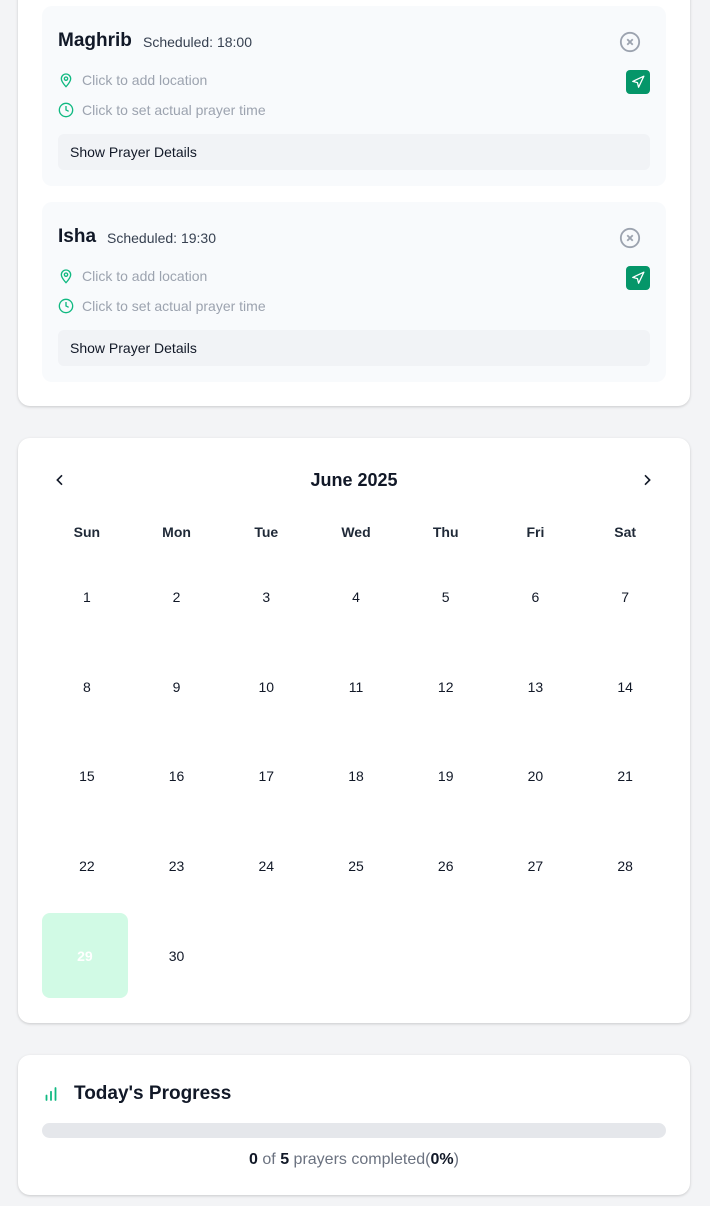 The image size is (710, 1206). Describe the element at coordinates (176, 532) in the screenshot. I see `weekday-label: Mon` at that location.